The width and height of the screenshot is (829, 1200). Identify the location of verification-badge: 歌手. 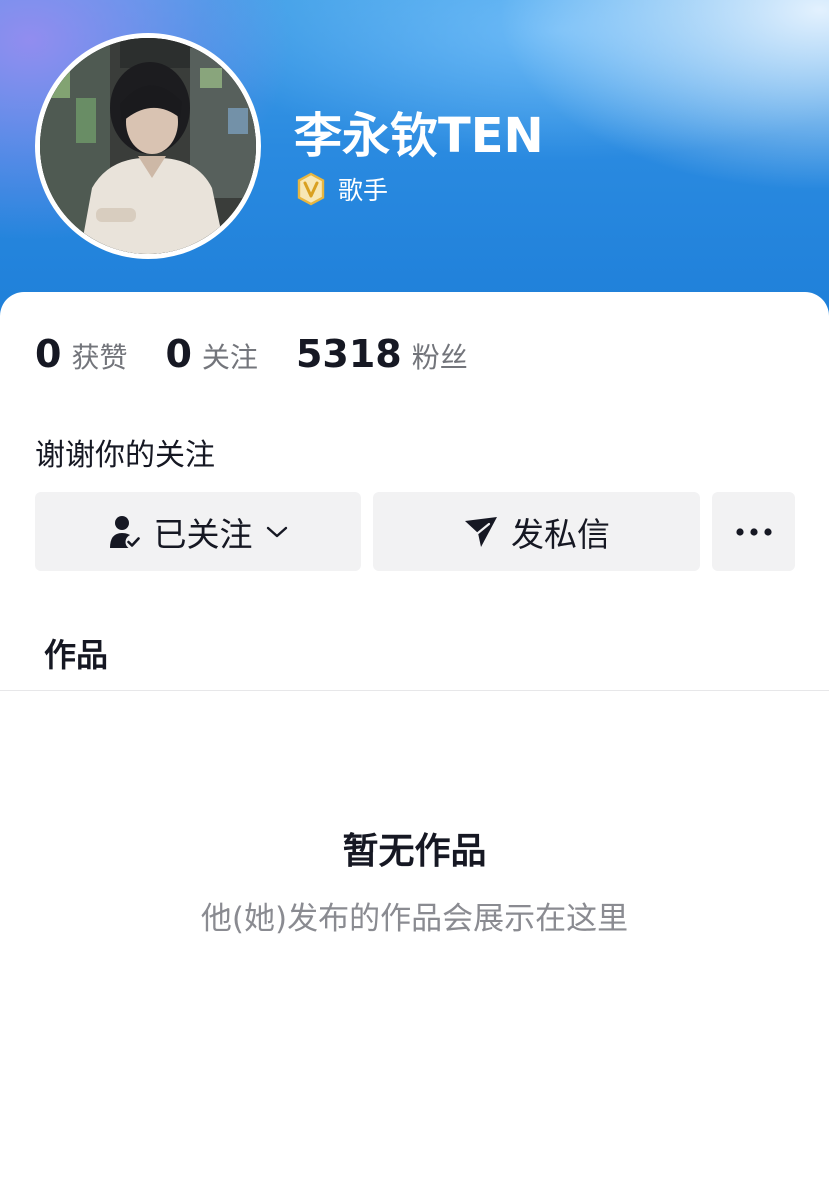
(341, 189).